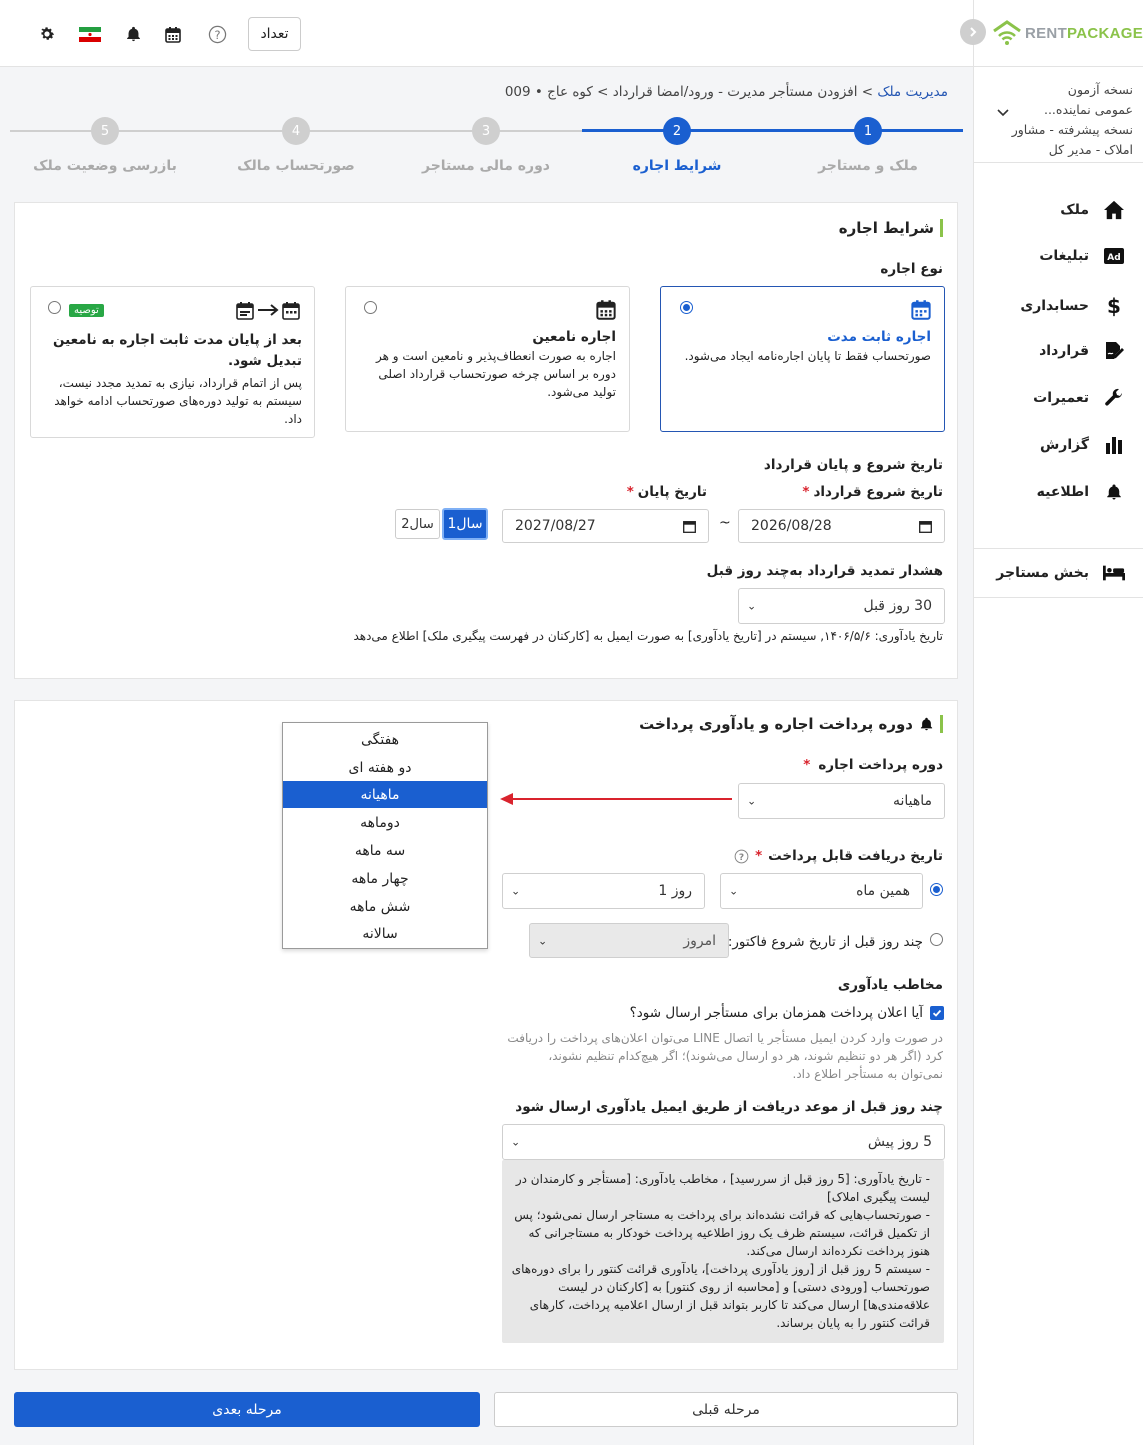 This screenshot has width=1143, height=1445. What do you see at coordinates (385, 794) in the screenshot?
I see `dropdown-option-selected: ماهیانه` at bounding box center [385, 794].